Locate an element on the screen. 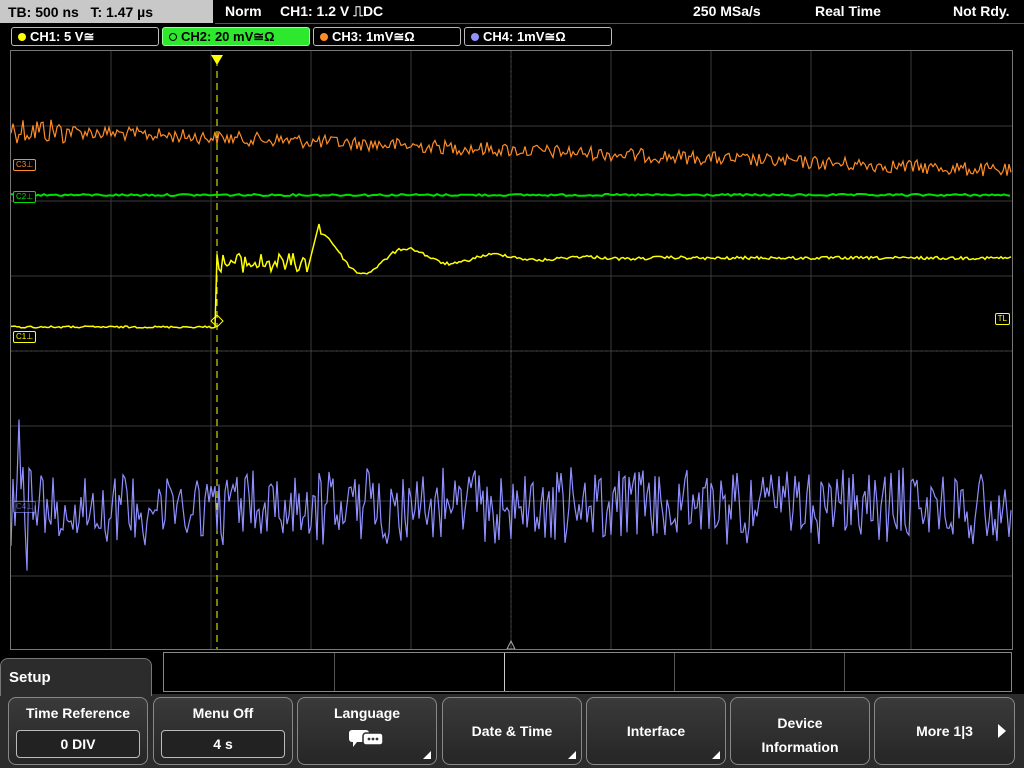 This screenshot has height=768, width=1024. menu-off-label: Menu Off is located at coordinates (223, 713).